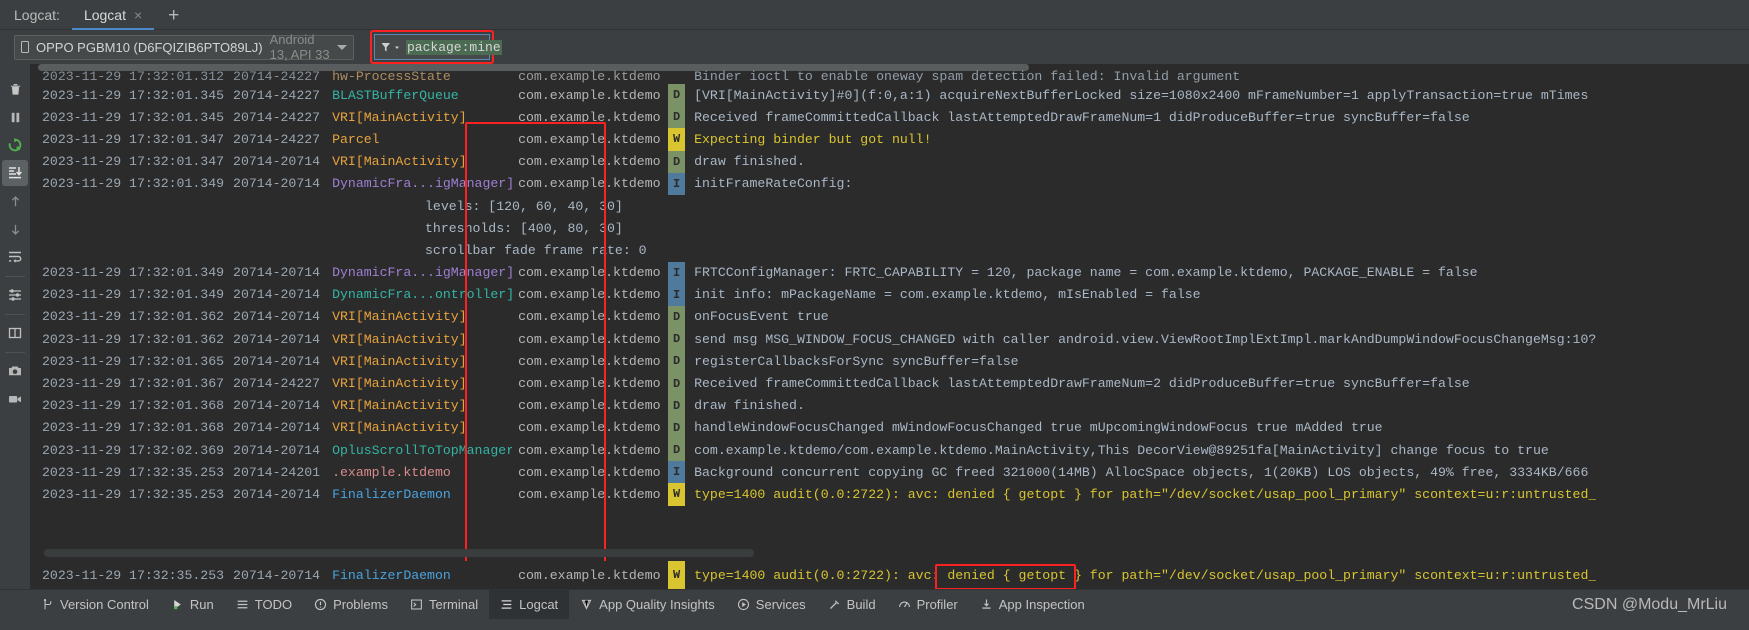 The height and width of the screenshot is (630, 1749). I want to click on log-timestamp: 2023-11-29 17:32:35.253, so click(133, 472).